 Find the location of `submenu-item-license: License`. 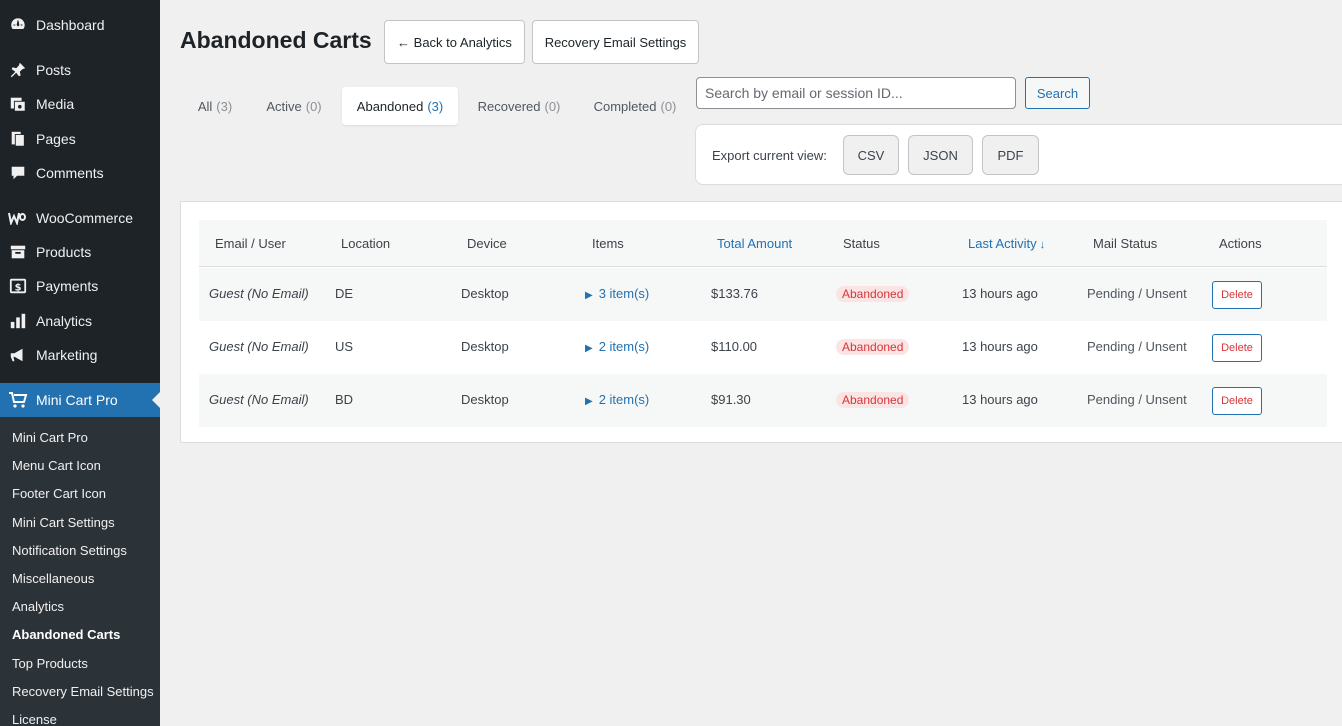

submenu-item-license: License is located at coordinates (34, 719).